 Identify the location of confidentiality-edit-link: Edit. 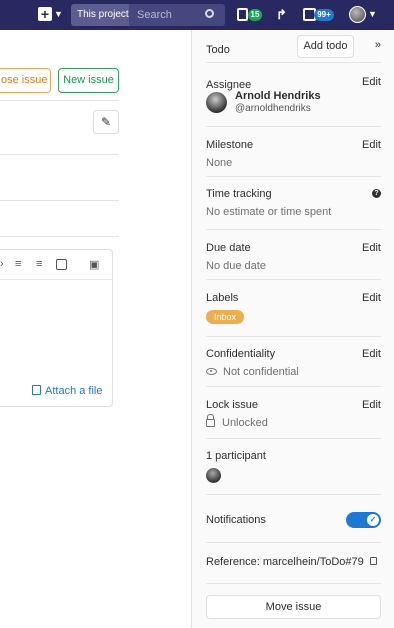
(371, 354).